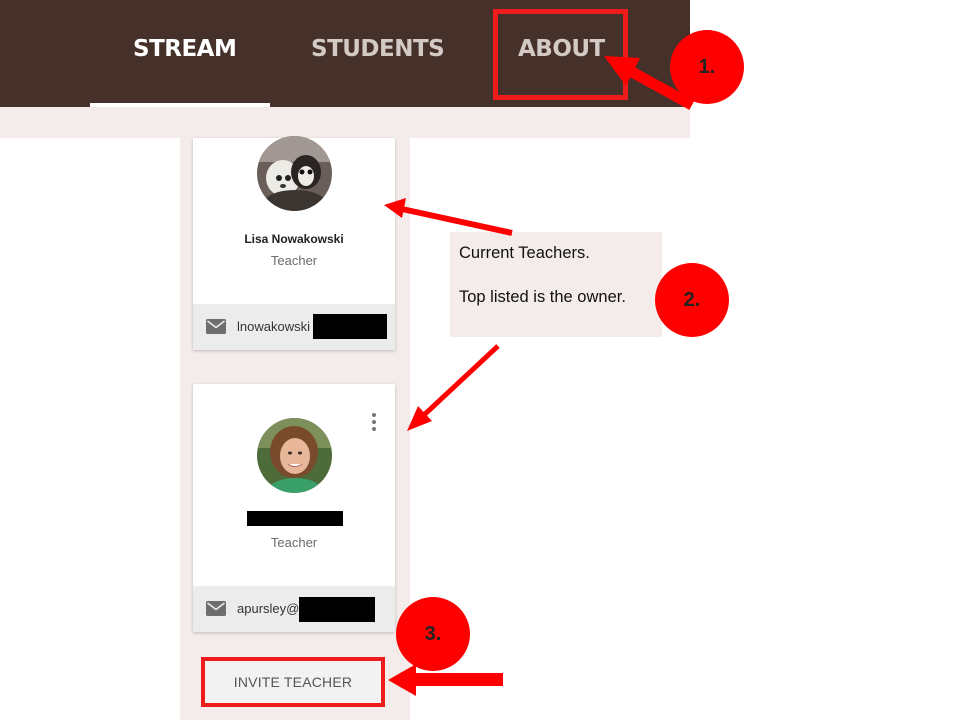 Image resolution: width=960 pixels, height=720 pixels. Describe the element at coordinates (268, 608) in the screenshot. I see `teacher-email: apursley@` at that location.